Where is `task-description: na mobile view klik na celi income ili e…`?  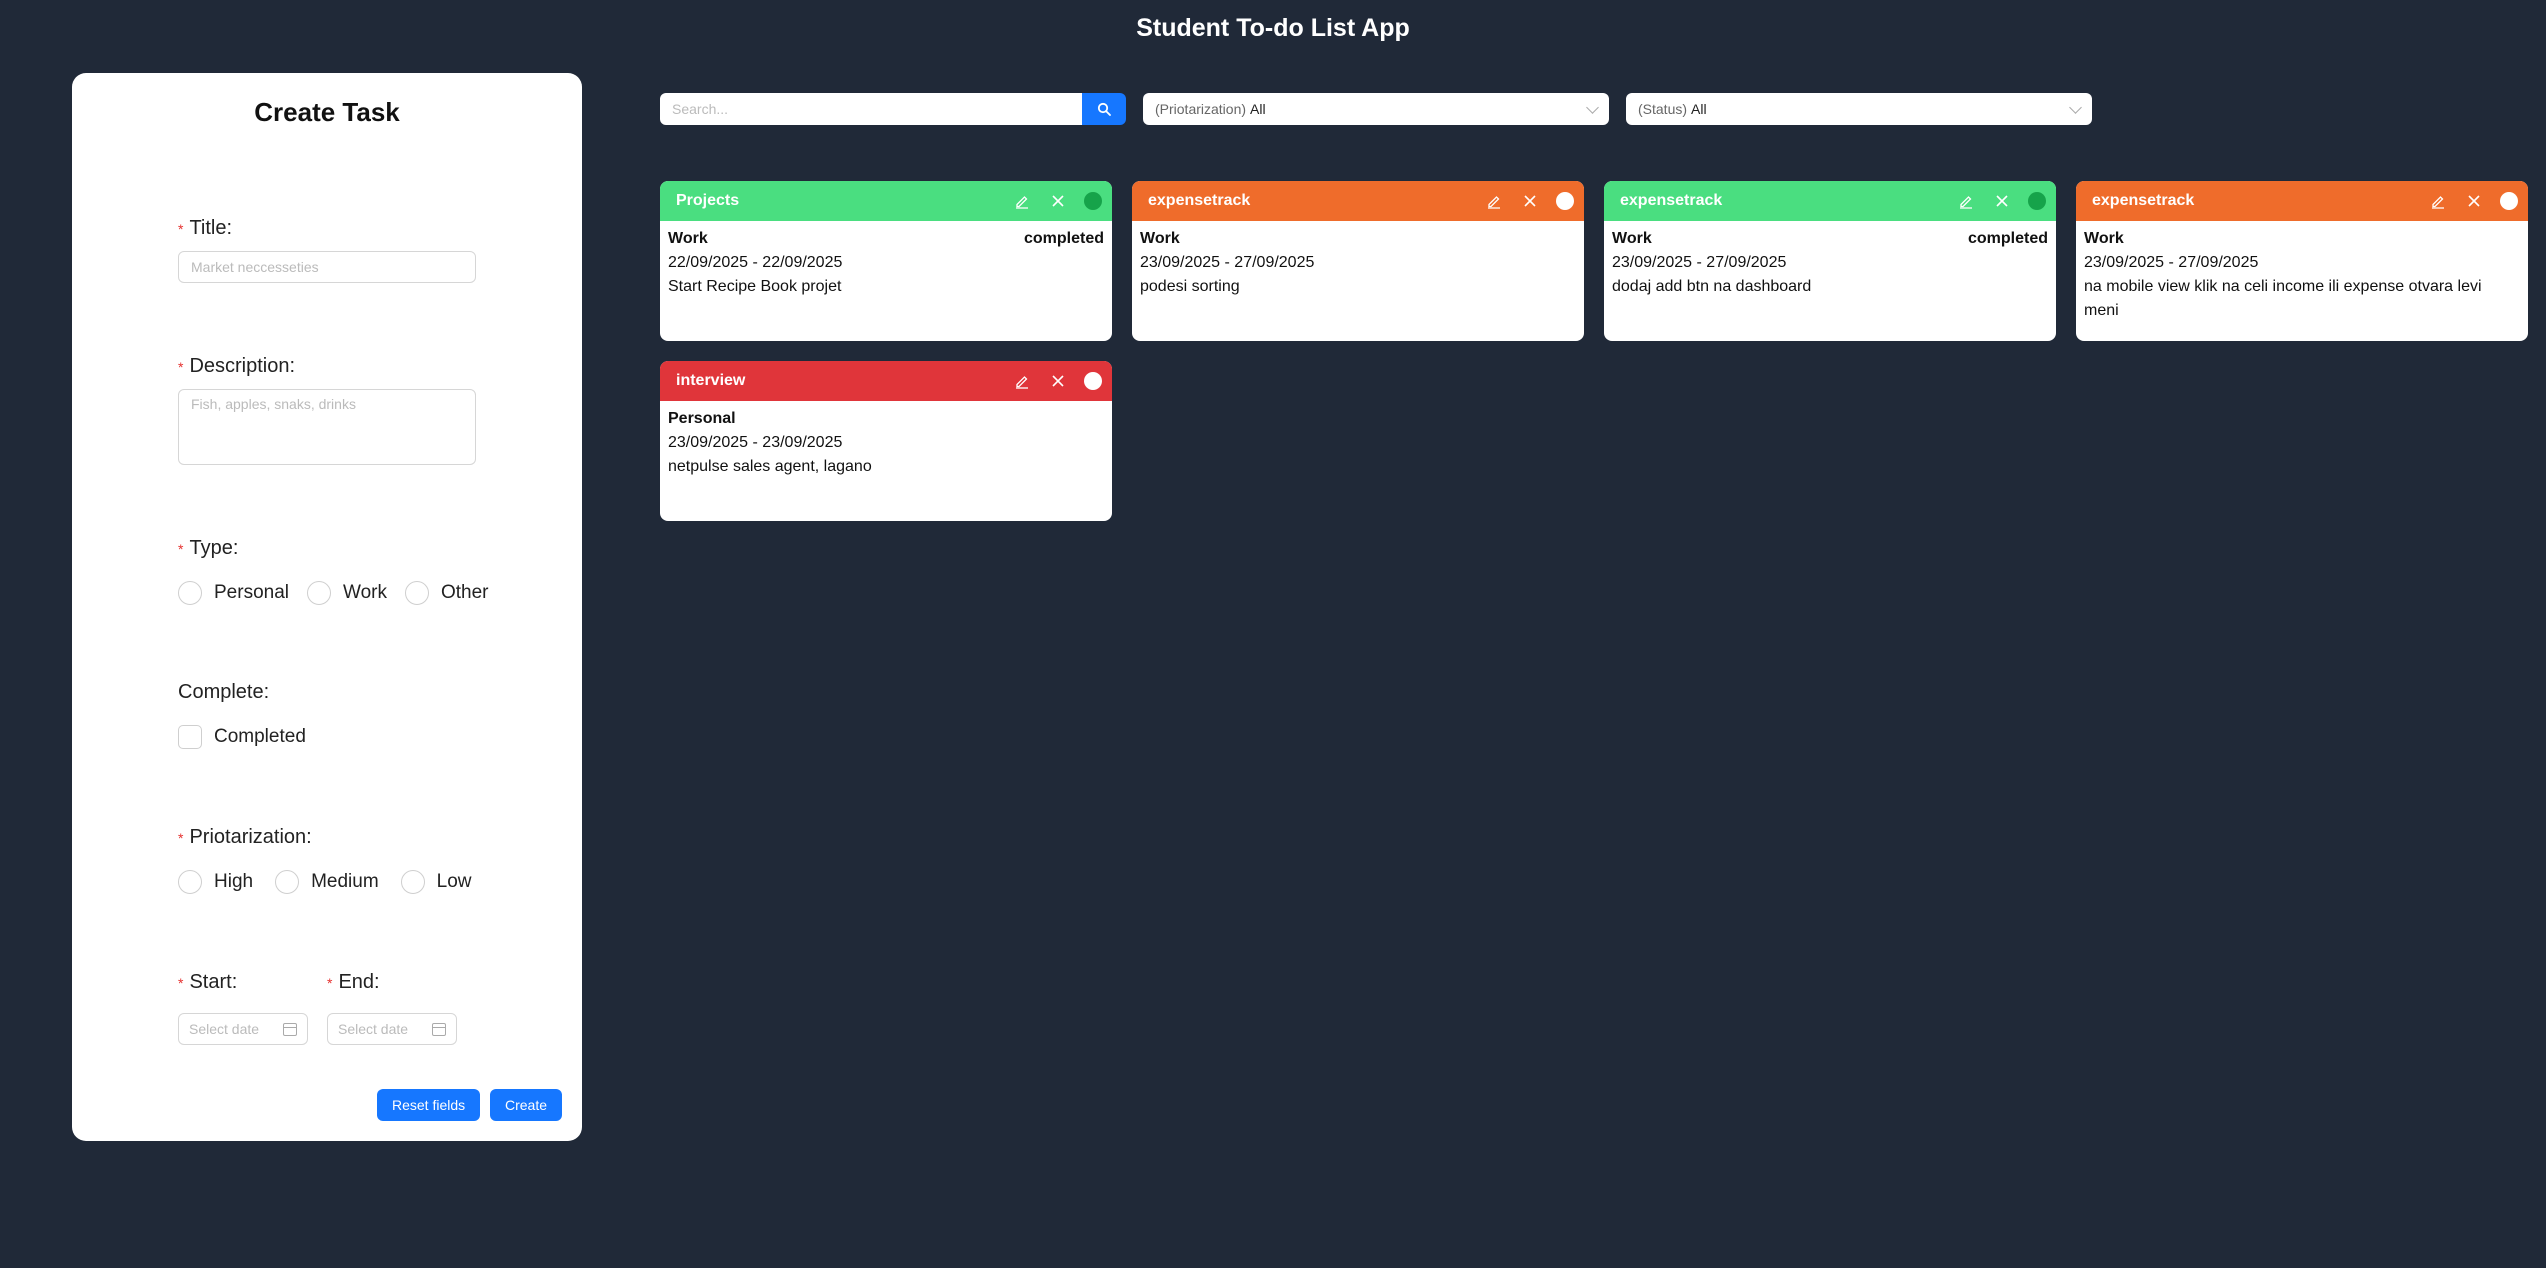 task-description: na mobile view klik na celi income ili e… is located at coordinates (2283, 298).